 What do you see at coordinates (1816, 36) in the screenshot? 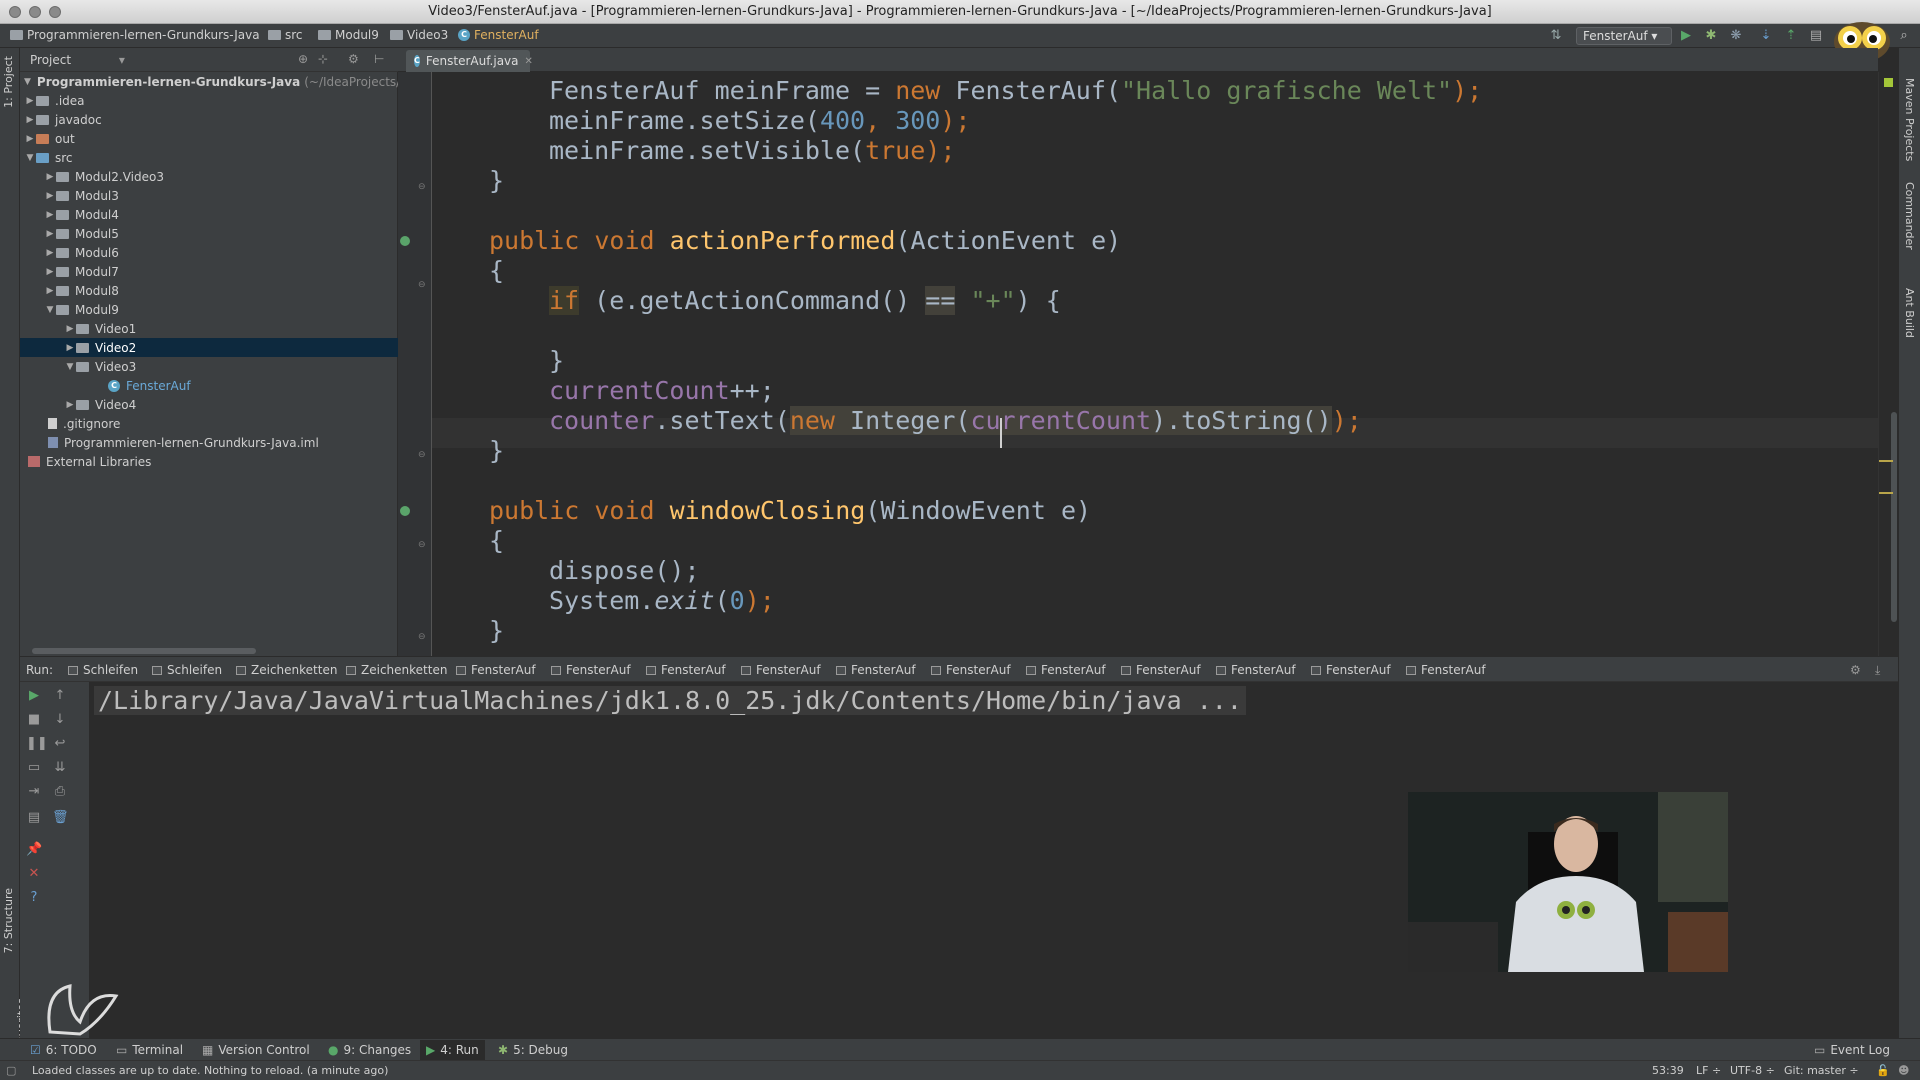
I see `vcs-history-icon: ▤` at bounding box center [1816, 36].